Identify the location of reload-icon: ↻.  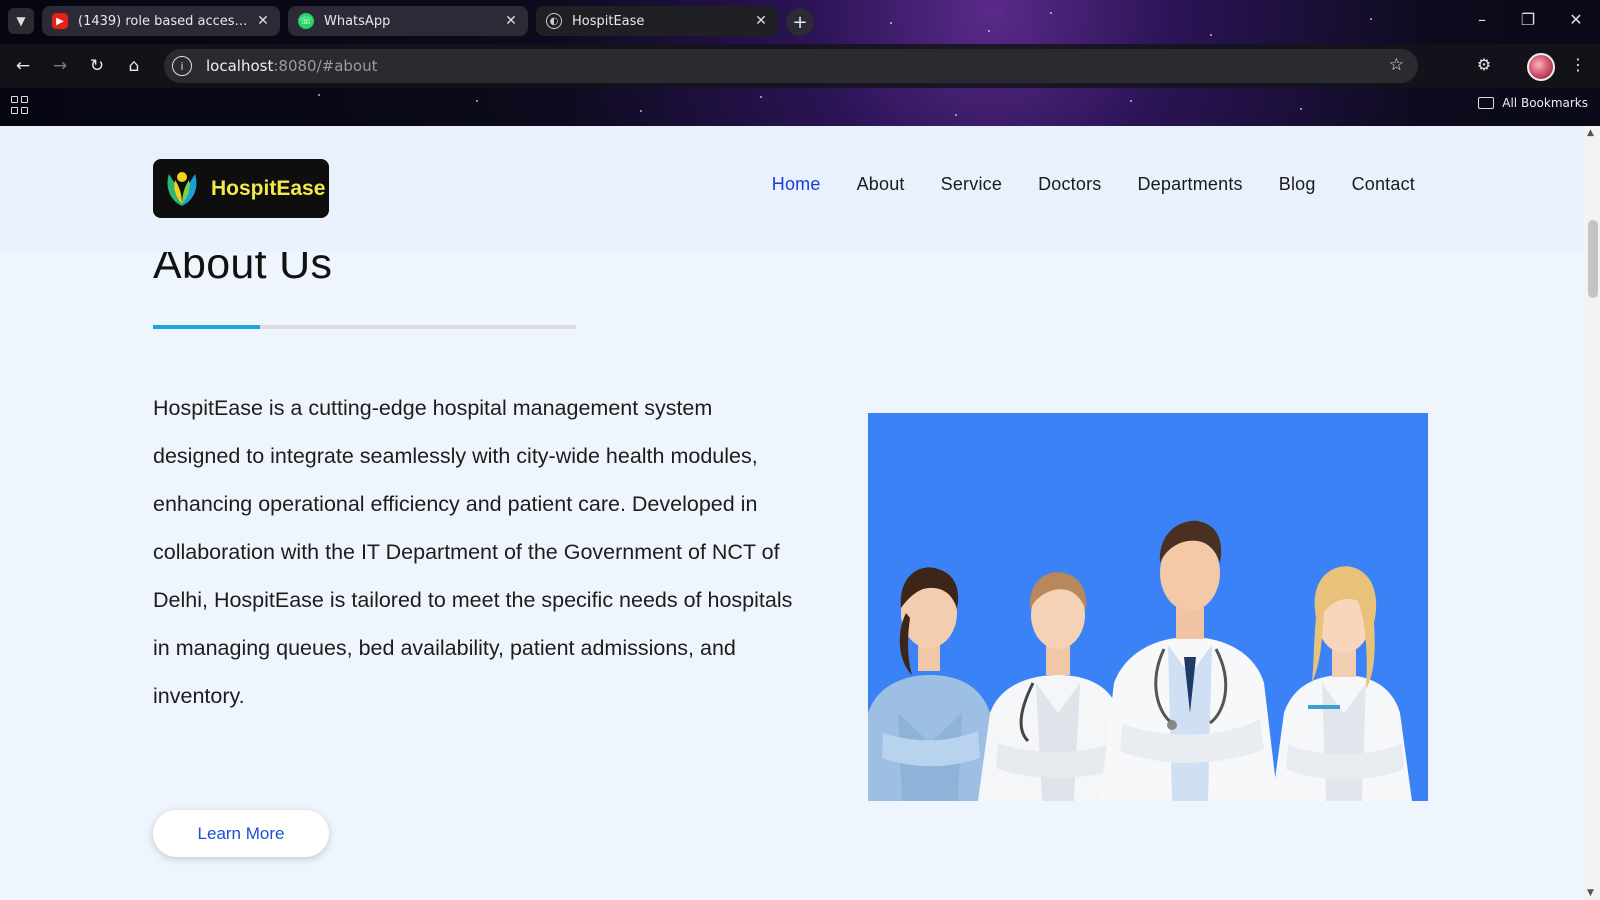
(97, 66).